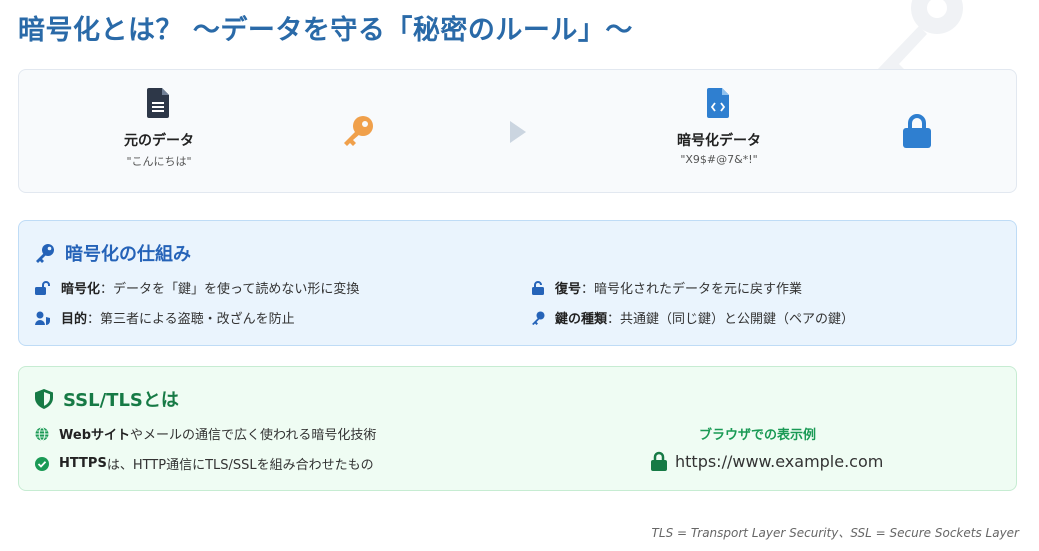 This screenshot has width=1039, height=551. I want to click on check-circle-icon, so click(42, 463).